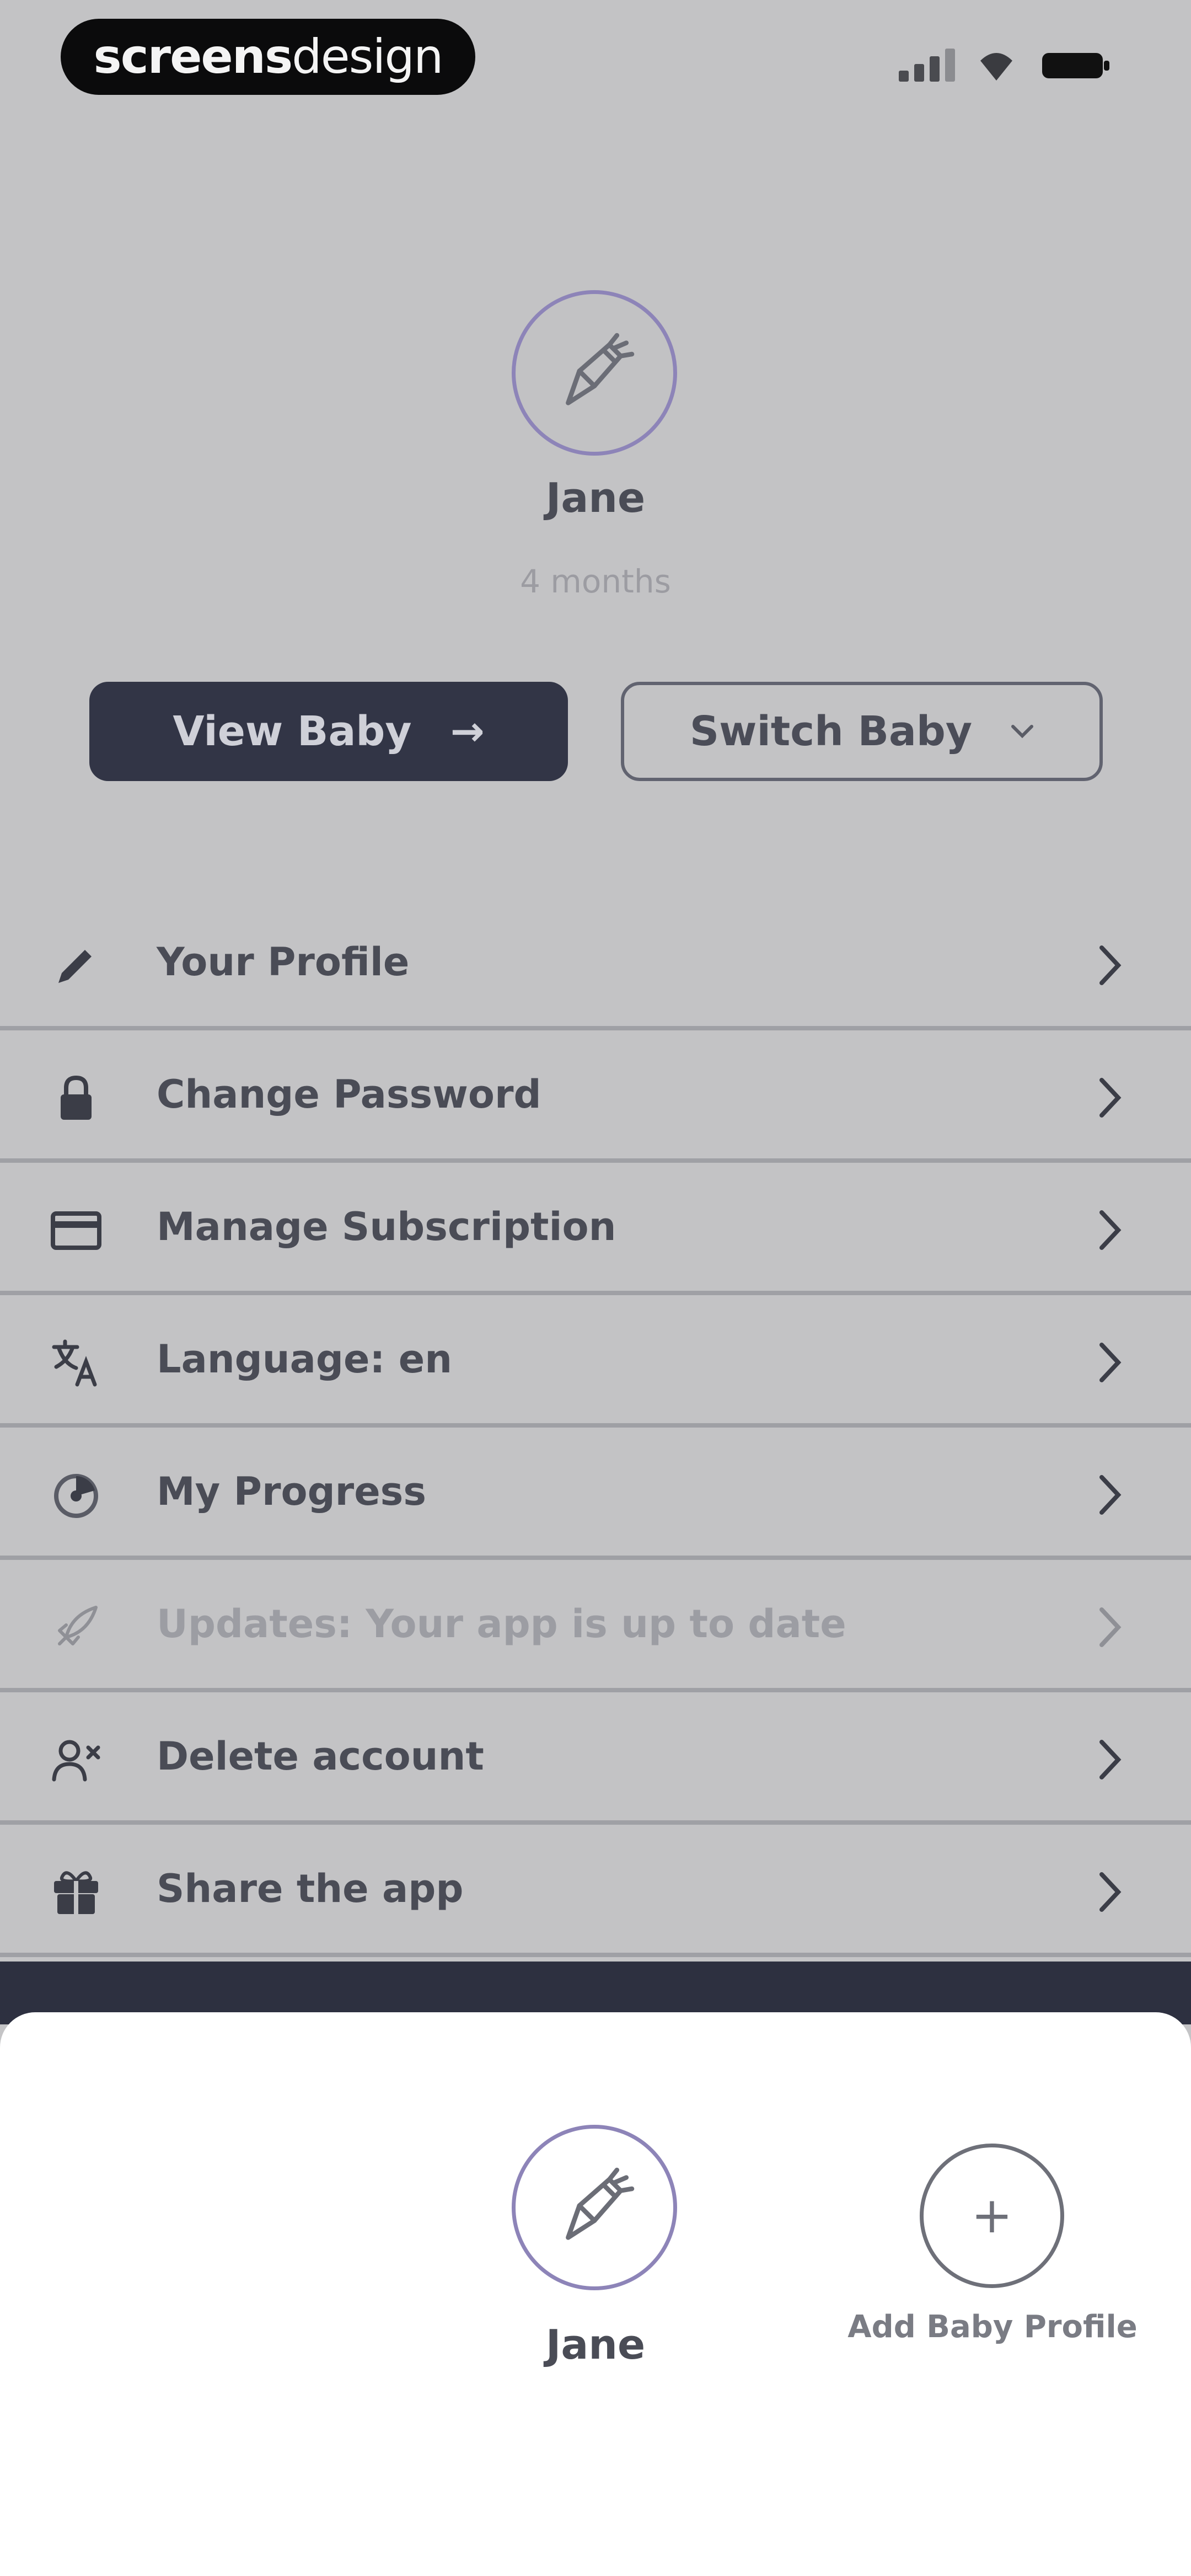 Image resolution: width=1191 pixels, height=2576 pixels. I want to click on menu-item-updates: Updates: Your app is up to date, so click(595, 1626).